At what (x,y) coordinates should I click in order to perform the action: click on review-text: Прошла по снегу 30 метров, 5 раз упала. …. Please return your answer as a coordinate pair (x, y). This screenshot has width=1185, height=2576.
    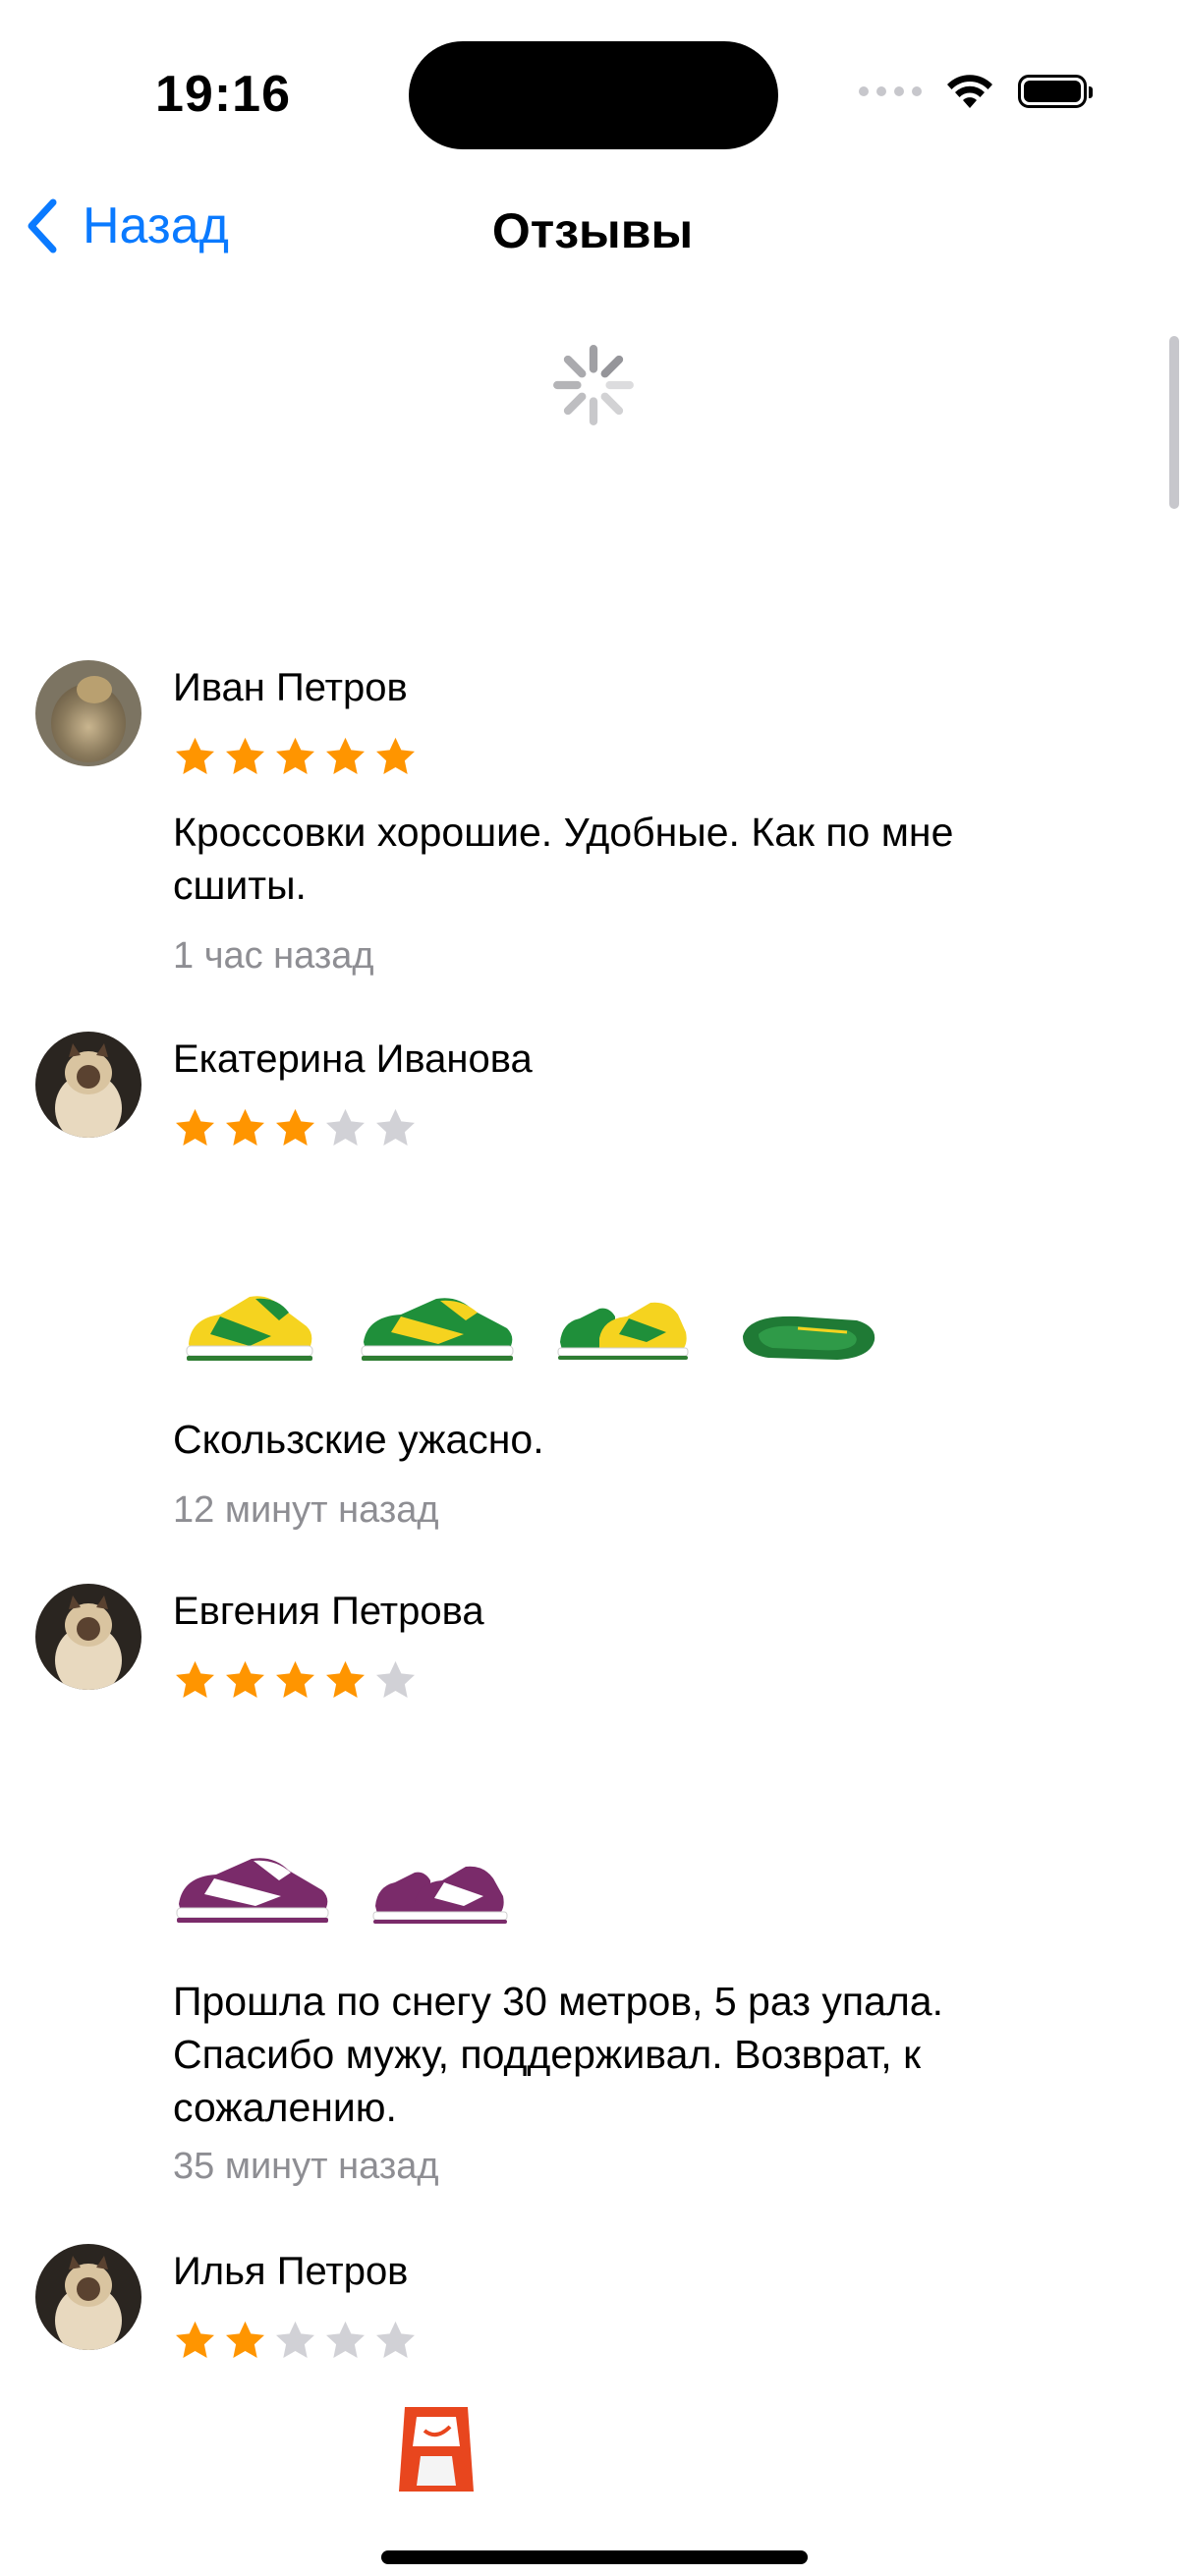
    Looking at the image, I should click on (558, 2054).